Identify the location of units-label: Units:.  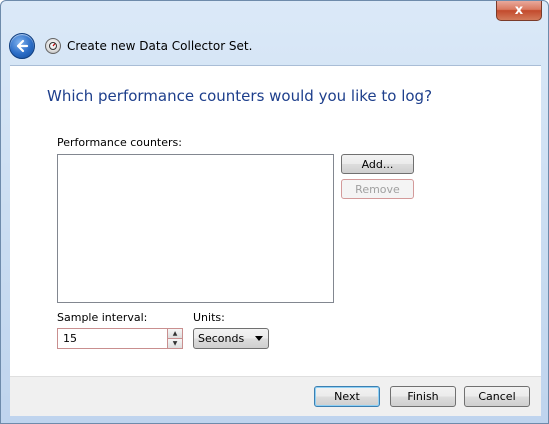
(209, 317).